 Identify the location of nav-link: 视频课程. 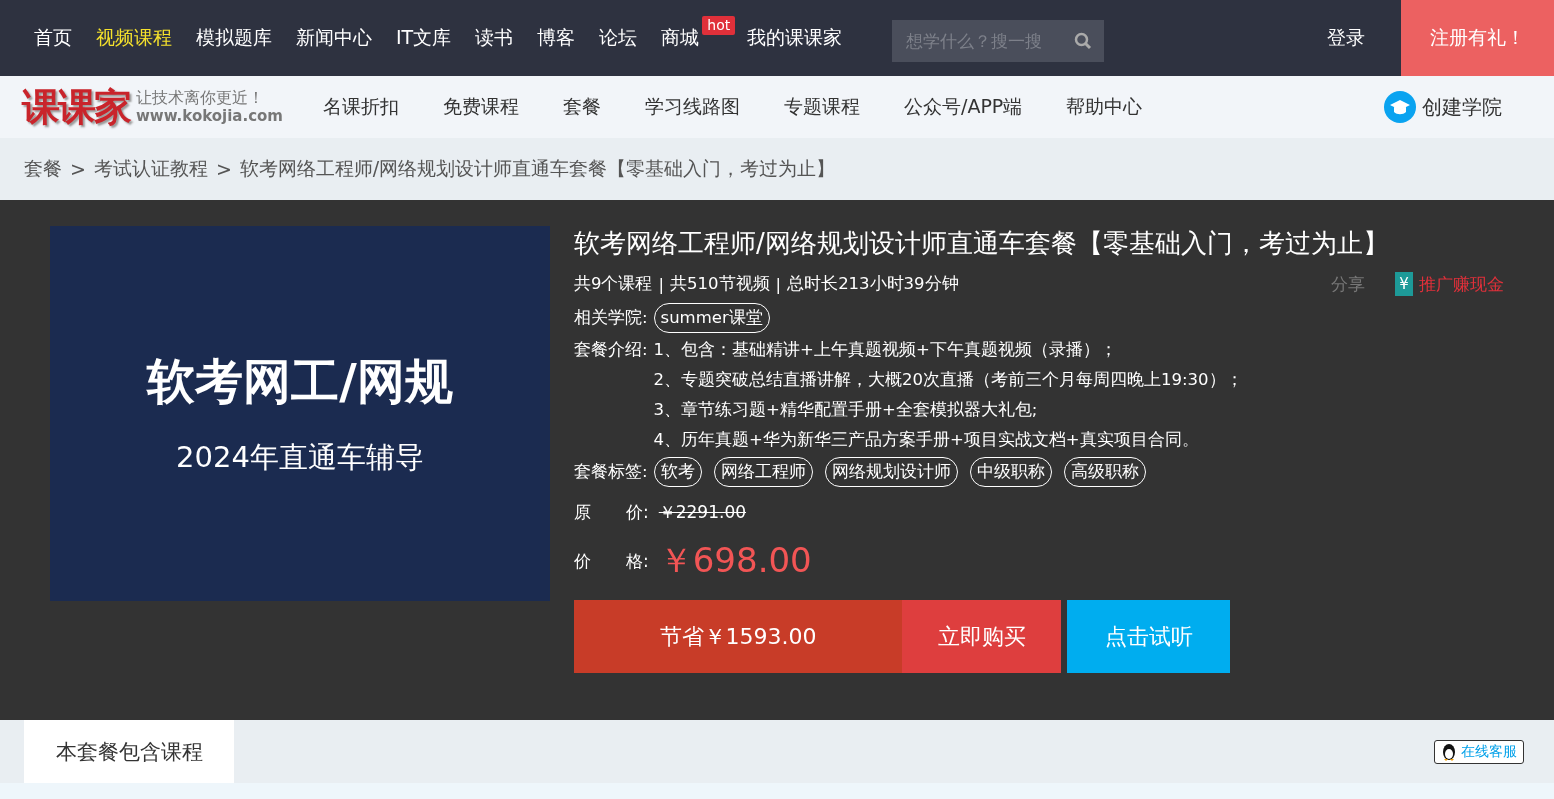
(134, 38).